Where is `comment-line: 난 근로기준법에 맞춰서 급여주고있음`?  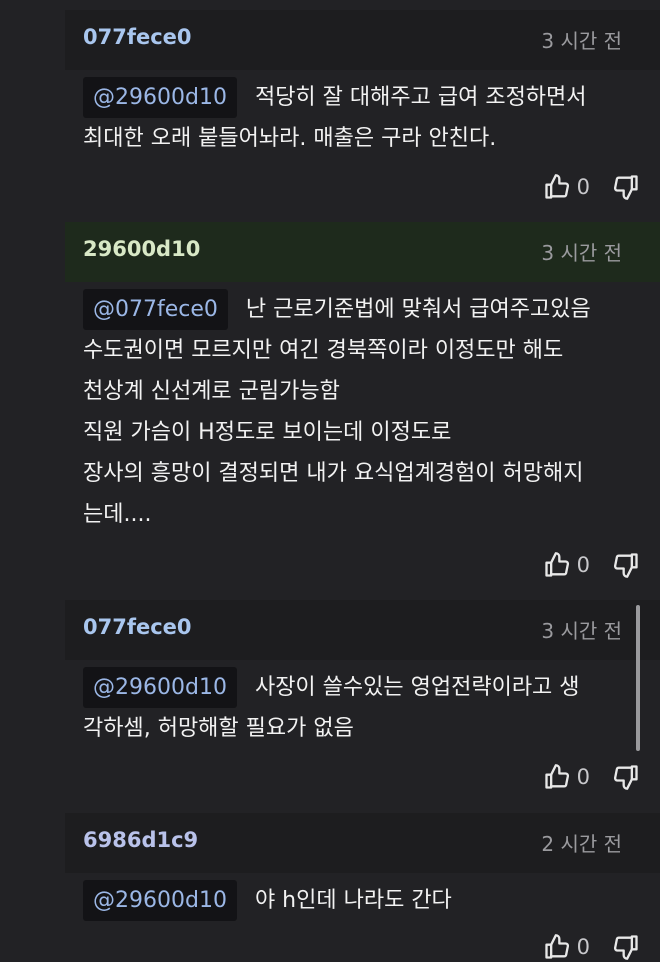
comment-line: 난 근로기준법에 맞춰서 급여주고있음 is located at coordinates (418, 309).